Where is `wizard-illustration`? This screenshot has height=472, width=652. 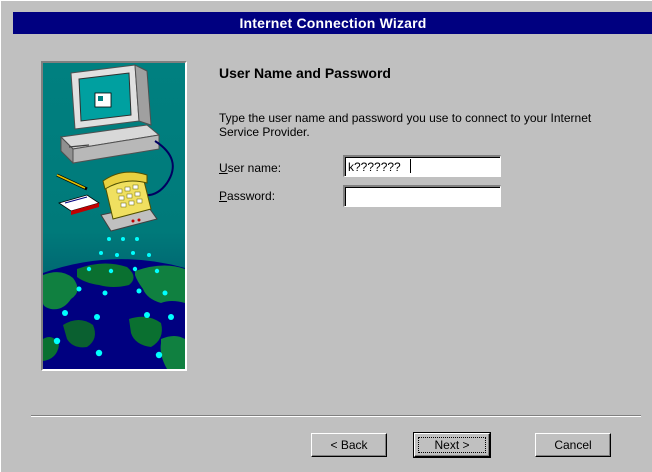
wizard-illustration is located at coordinates (114, 216).